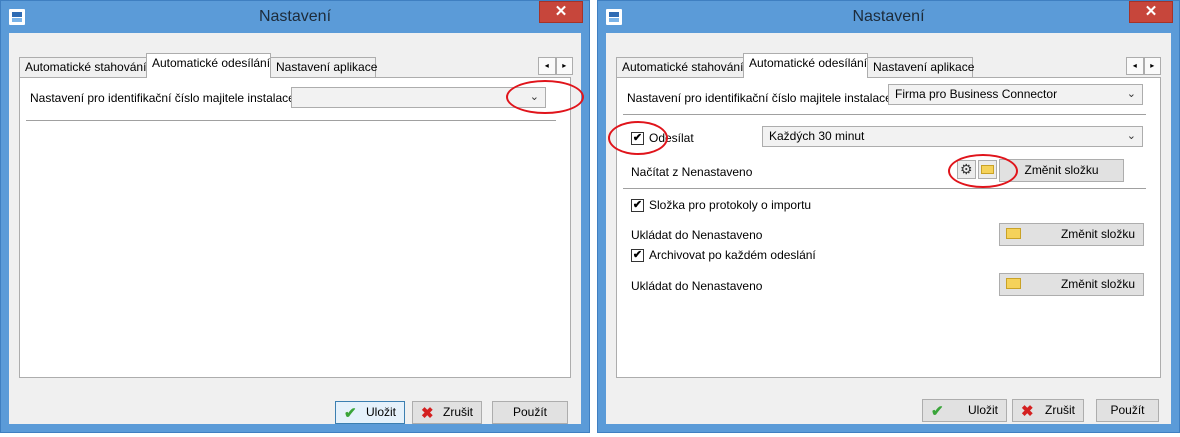 The width and height of the screenshot is (1180, 437). Describe the element at coordinates (952, 136) in the screenshot. I see `send-interval-select: Každých 30 minut ⌄` at that location.